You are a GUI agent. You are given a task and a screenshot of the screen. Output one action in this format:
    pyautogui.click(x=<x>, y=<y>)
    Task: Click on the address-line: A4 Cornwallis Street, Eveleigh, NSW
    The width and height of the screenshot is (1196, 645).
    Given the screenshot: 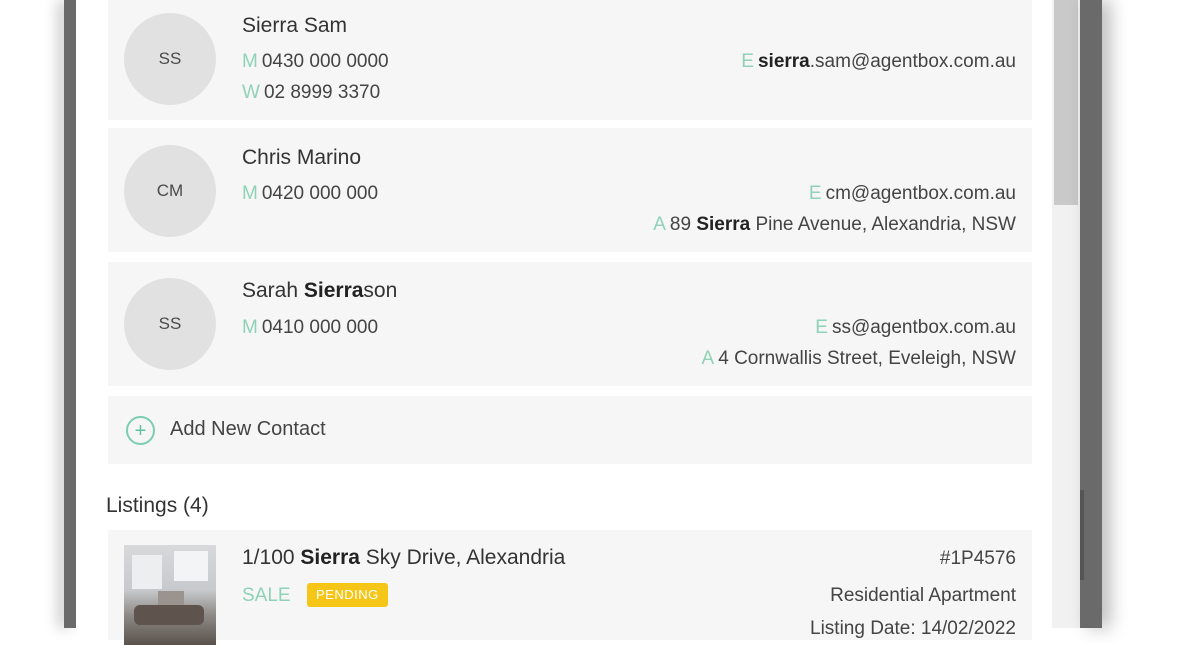 What is the action you would take?
    pyautogui.click(x=859, y=359)
    